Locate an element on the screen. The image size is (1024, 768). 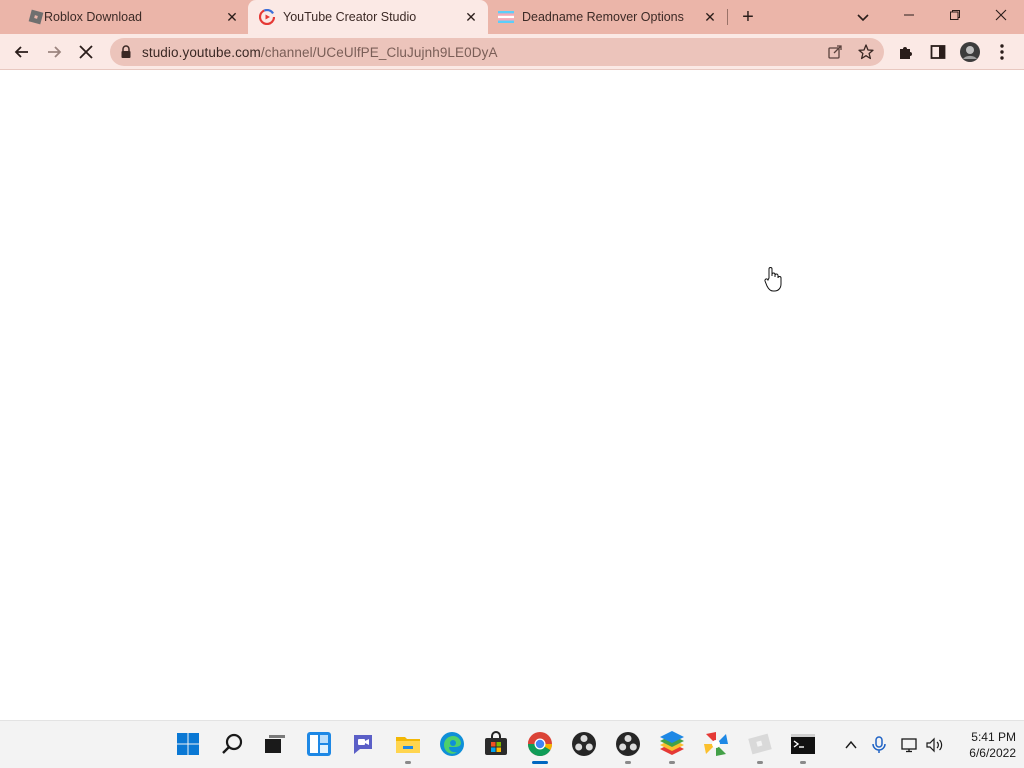
task-view-icon is located at coordinates (275, 744).